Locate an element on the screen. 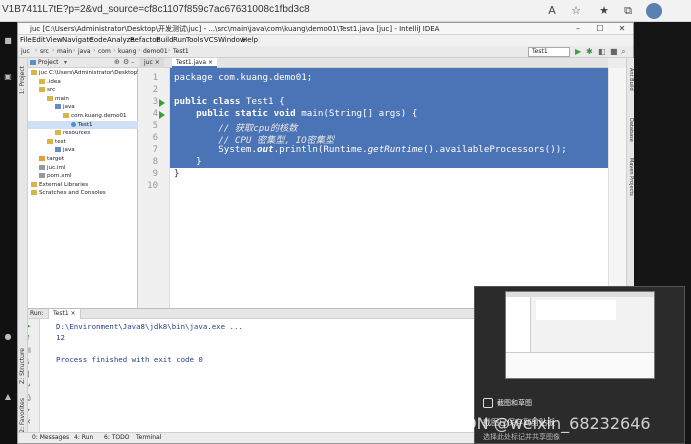  menu-vcs: VCS is located at coordinates (211, 40).